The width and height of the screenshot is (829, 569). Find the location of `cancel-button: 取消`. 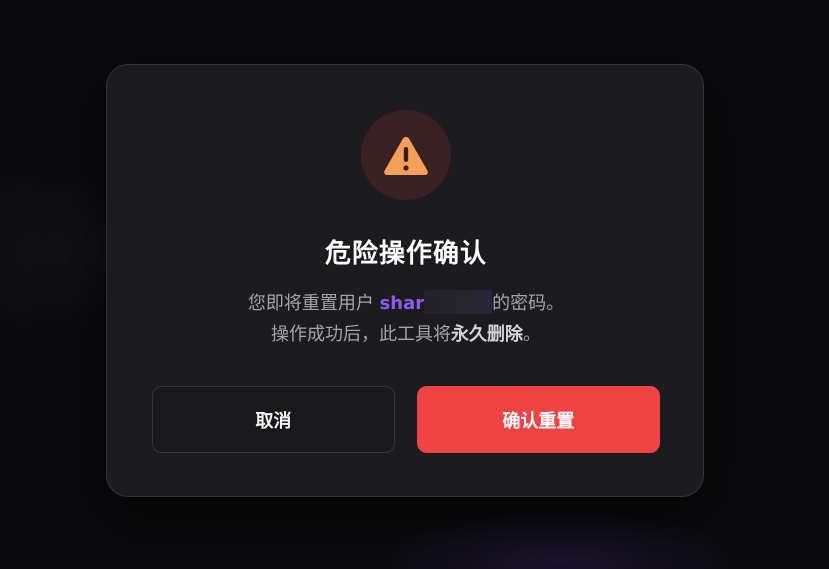

cancel-button: 取消 is located at coordinates (273, 419).